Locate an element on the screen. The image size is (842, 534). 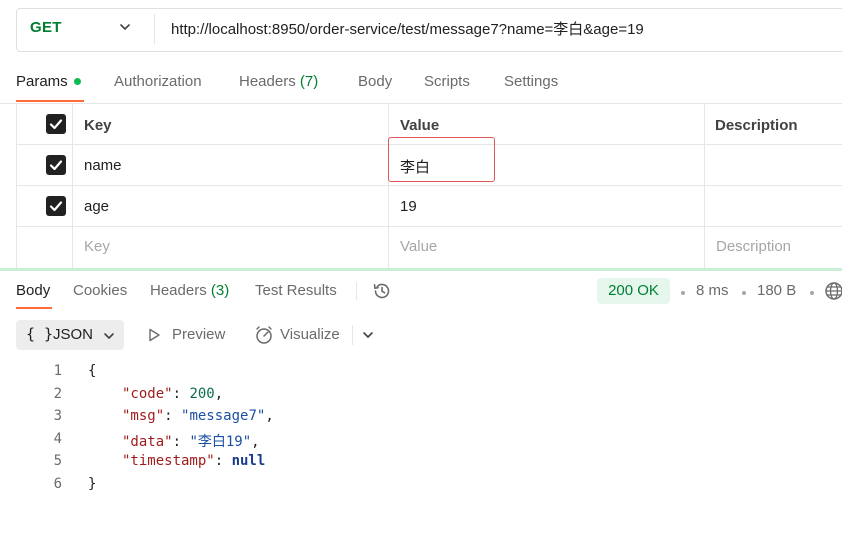
tab-settings: Settings is located at coordinates (531, 82).